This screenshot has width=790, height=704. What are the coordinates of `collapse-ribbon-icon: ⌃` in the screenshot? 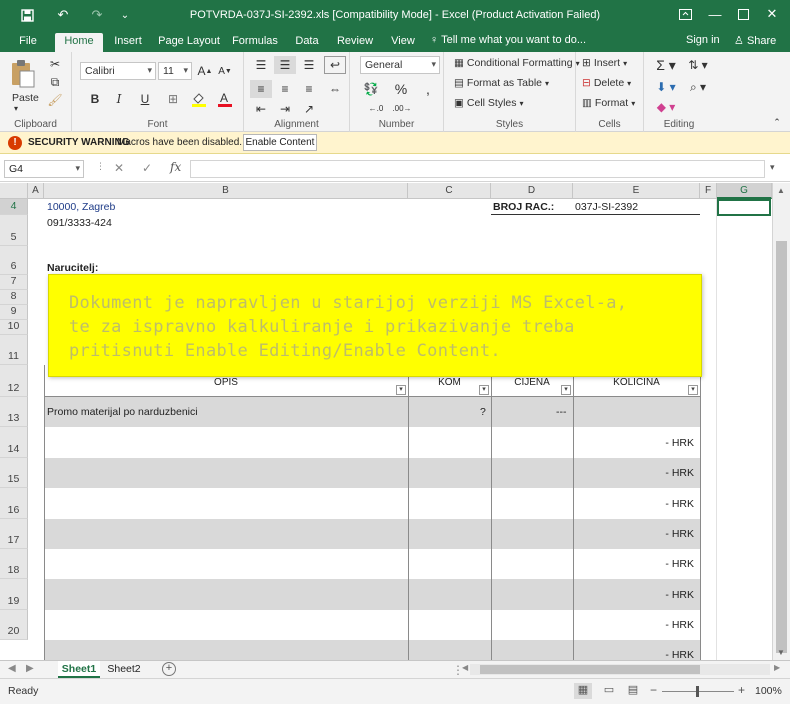 It's located at (777, 122).